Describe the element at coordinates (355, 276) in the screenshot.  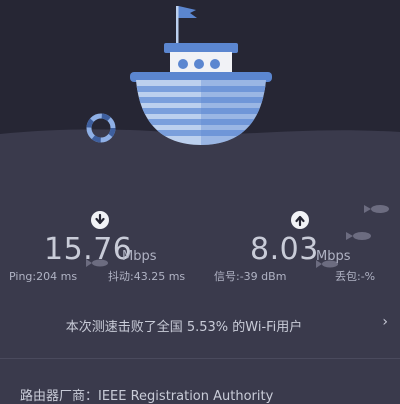
I see `packet-loss-value: 丢包:-%` at that location.